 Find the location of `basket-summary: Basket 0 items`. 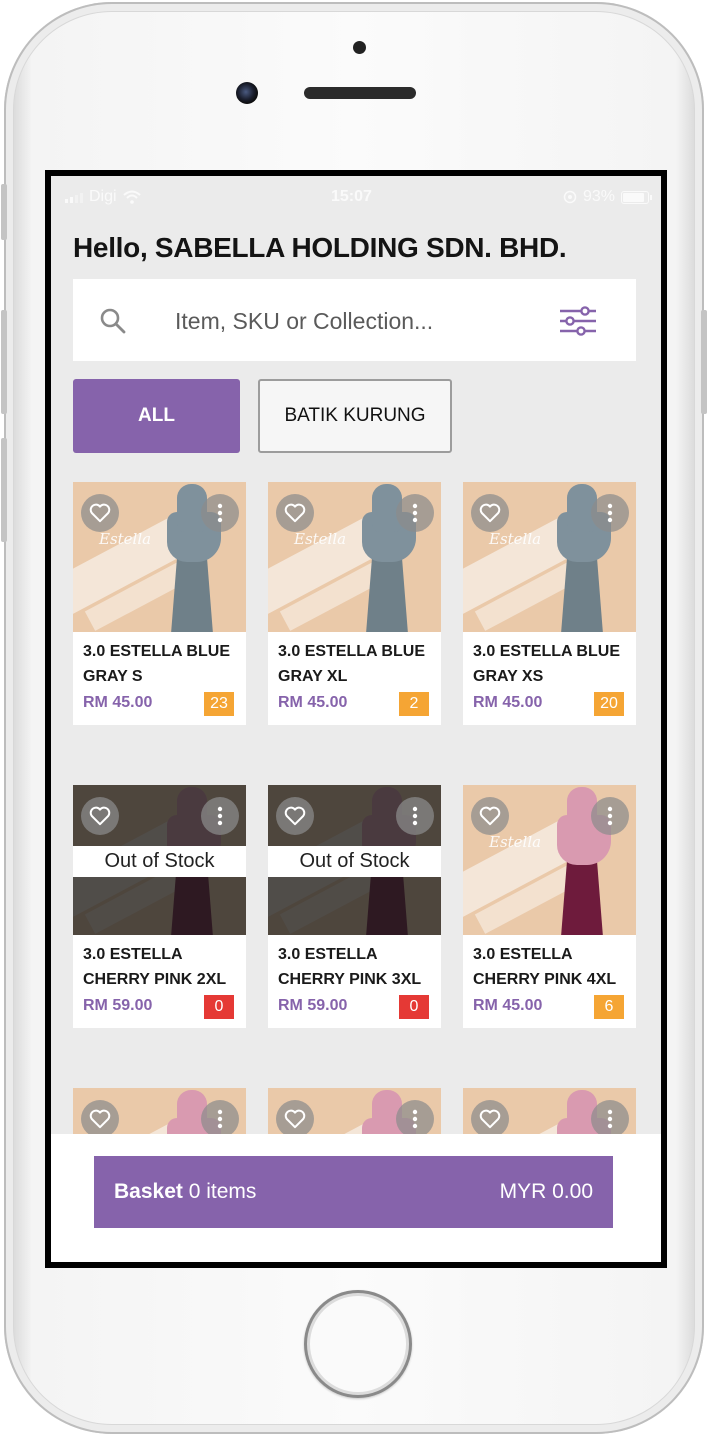

basket-summary: Basket 0 items is located at coordinates (185, 1192).